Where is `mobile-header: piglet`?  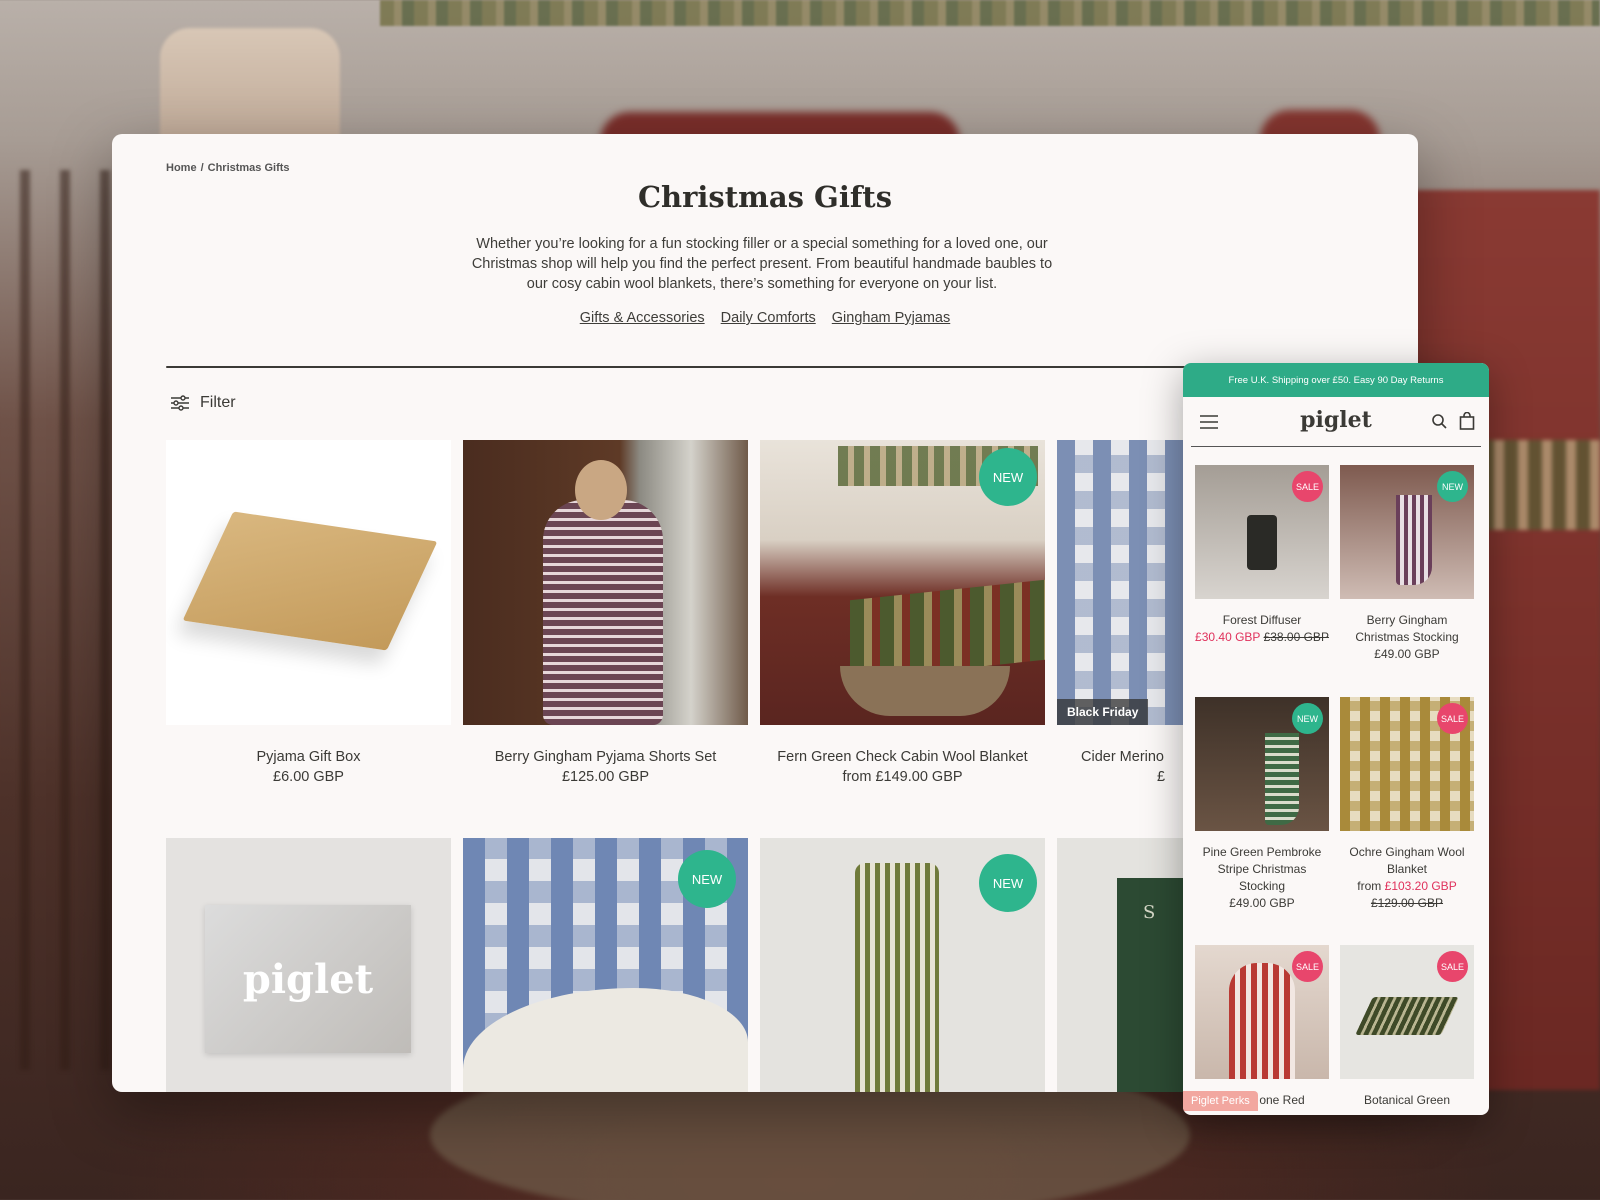
mobile-header: piglet is located at coordinates (1336, 422).